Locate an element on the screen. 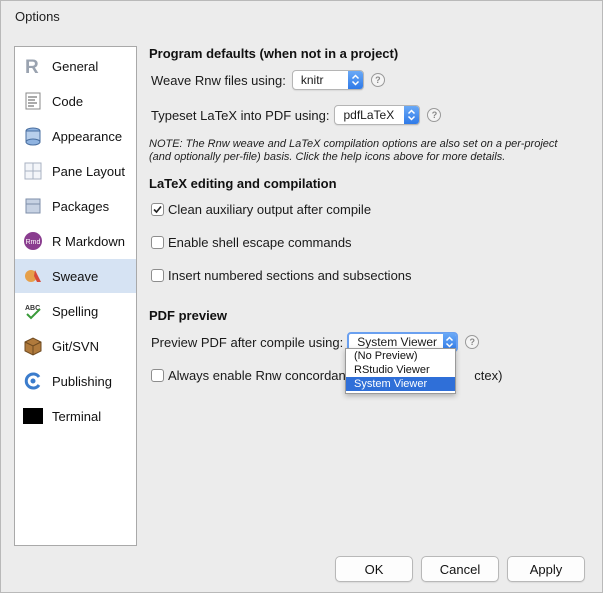  sidebar-item-label: Publishing is located at coordinates (82, 381).